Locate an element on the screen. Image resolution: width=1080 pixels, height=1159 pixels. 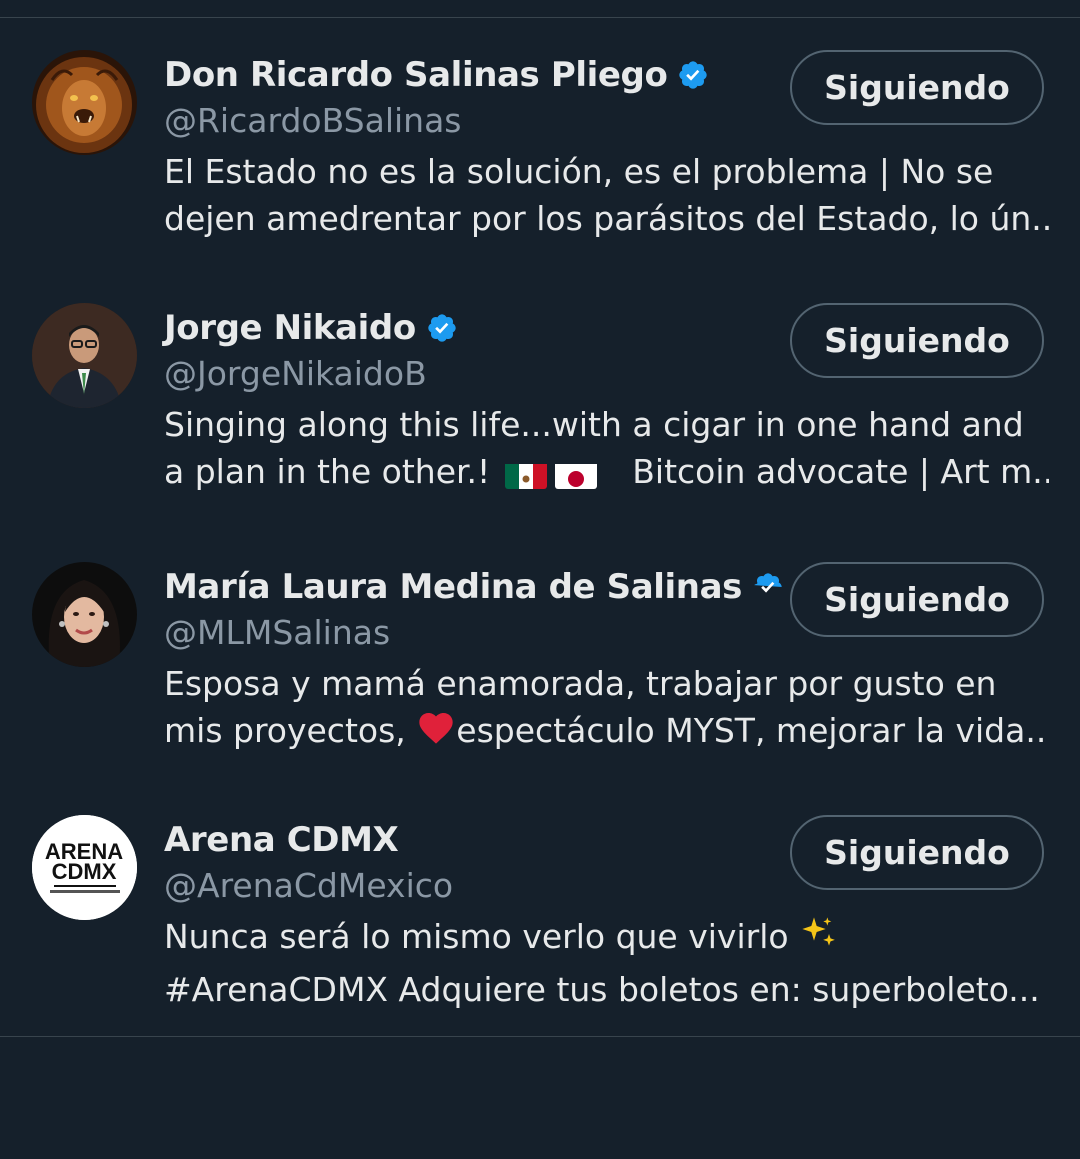
display-name: María Laura Medina de Salinas is located at coordinates (453, 587).